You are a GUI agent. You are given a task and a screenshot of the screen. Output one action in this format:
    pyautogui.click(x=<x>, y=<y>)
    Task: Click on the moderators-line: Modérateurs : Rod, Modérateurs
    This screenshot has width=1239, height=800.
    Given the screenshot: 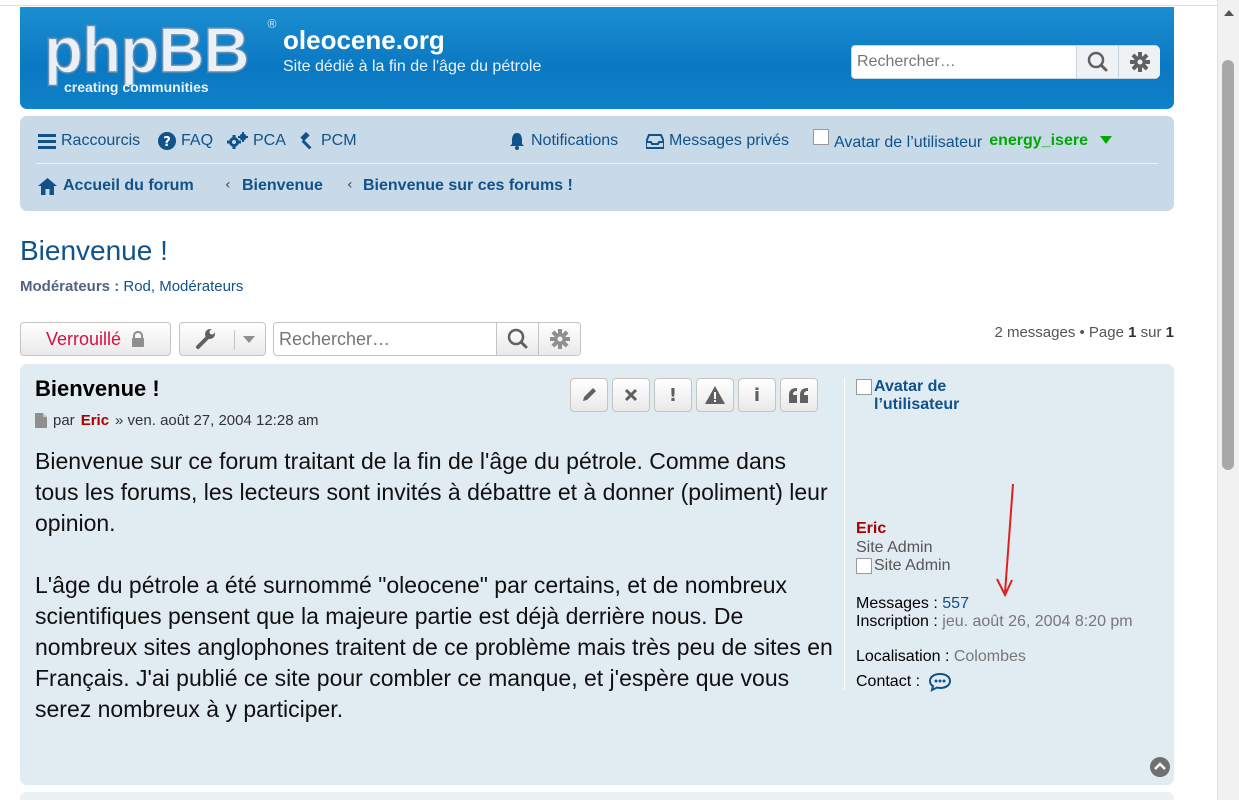 What is the action you would take?
    pyautogui.click(x=131, y=286)
    